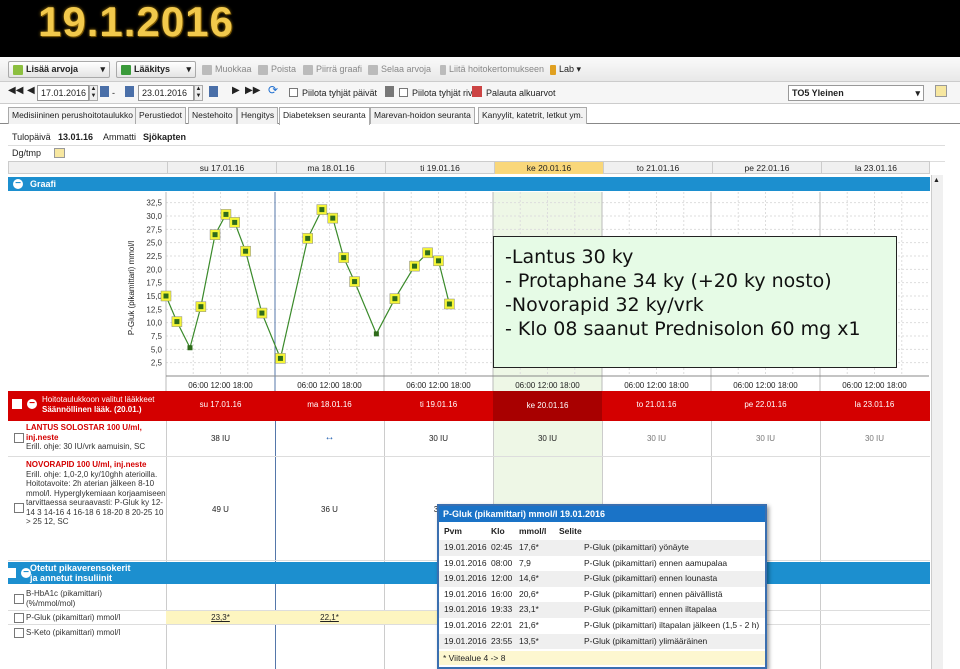 This screenshot has width=960, height=669. Describe the element at coordinates (465, 593) in the screenshot. I see `popup-cell: 19.01.2016` at that location.